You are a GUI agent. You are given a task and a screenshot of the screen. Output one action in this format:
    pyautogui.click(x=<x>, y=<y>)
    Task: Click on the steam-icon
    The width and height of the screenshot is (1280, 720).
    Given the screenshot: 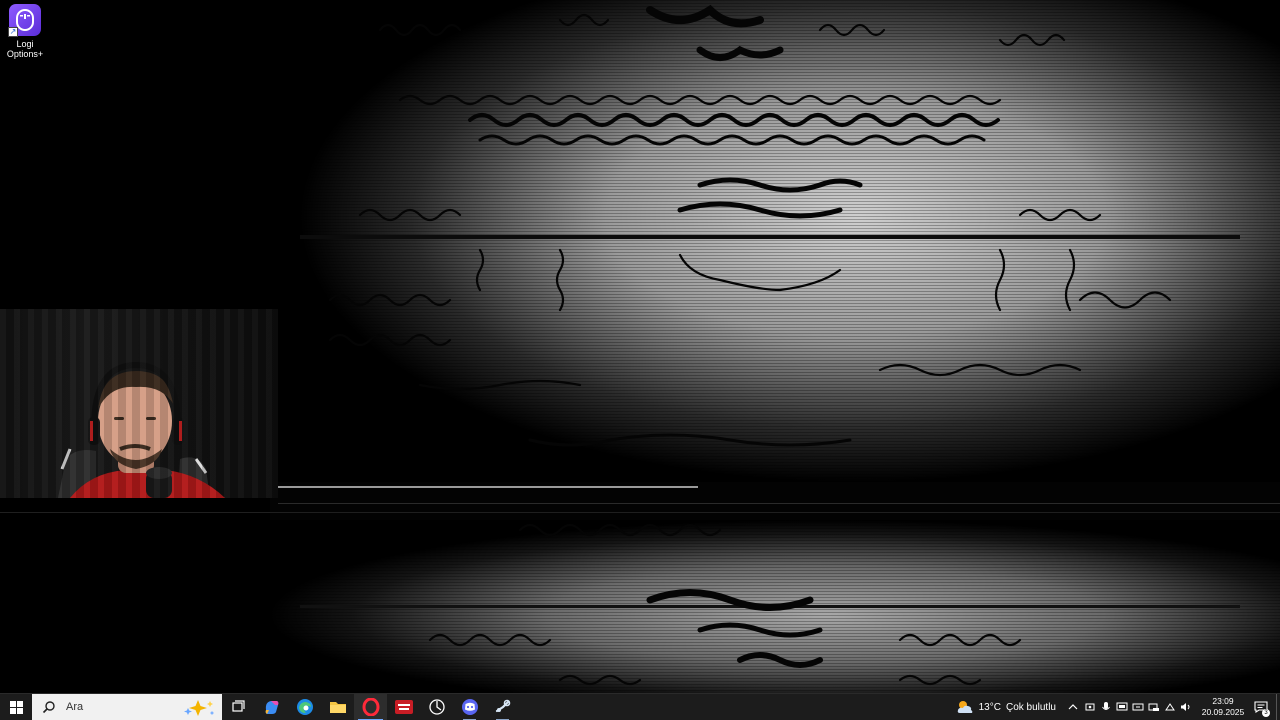 What is the action you would take?
    pyautogui.click(x=502, y=706)
    